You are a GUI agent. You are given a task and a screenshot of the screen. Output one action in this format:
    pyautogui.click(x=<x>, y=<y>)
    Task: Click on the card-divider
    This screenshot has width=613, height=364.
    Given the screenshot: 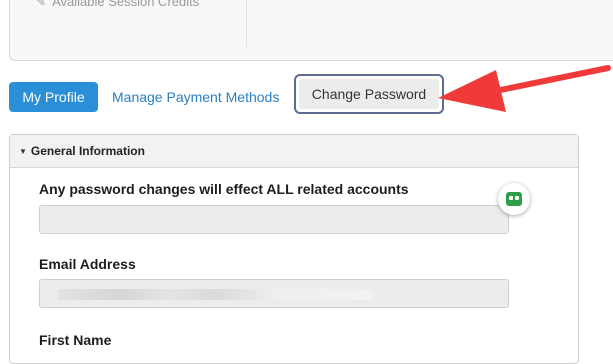 What is the action you would take?
    pyautogui.click(x=246, y=23)
    